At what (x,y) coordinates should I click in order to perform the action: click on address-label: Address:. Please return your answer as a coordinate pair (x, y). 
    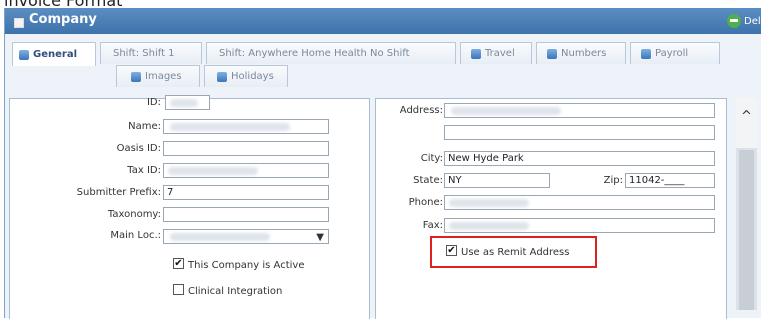
    Looking at the image, I should click on (421, 110).